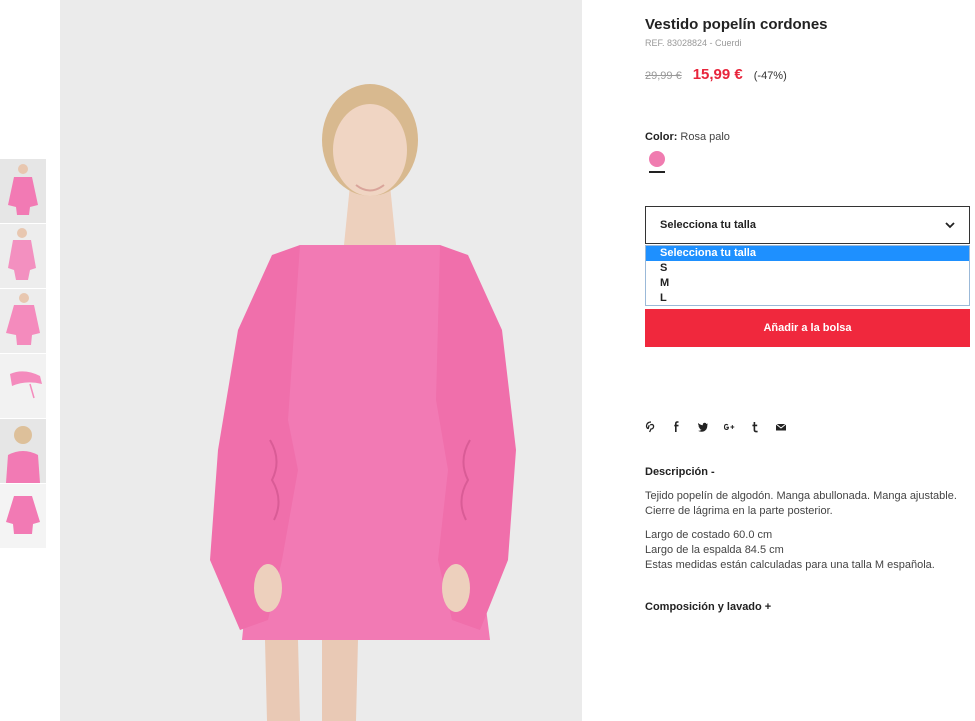  I want to click on size-option-placeholder: Selecciona tu talla, so click(807, 253).